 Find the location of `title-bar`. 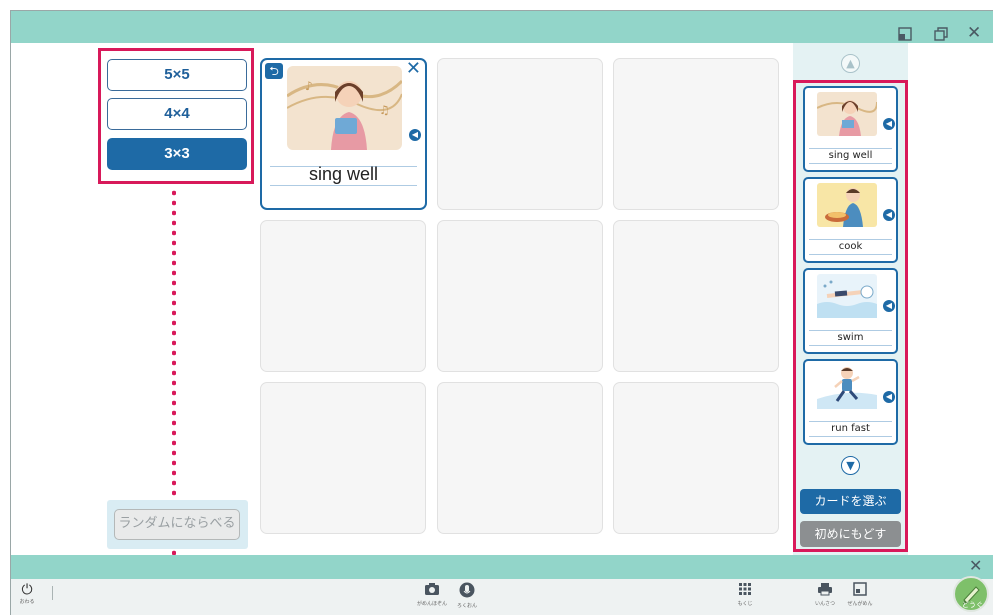

title-bar is located at coordinates (502, 27).